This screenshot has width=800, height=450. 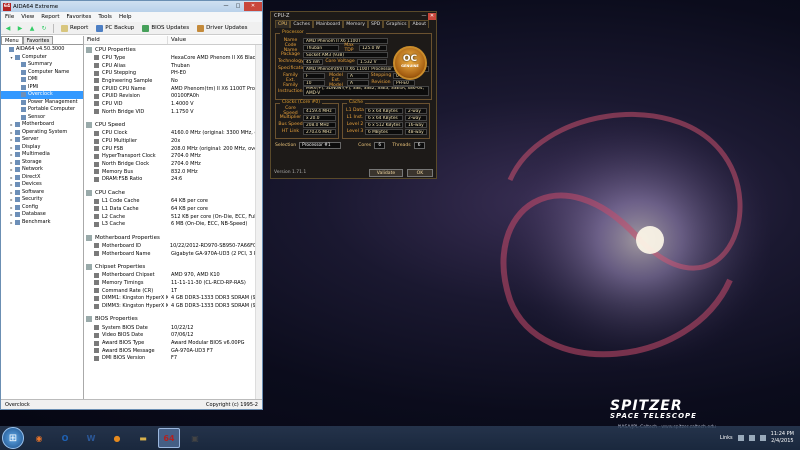 I want to click on property-row: Award BIOS Message GA-970A-UD3 F7, so click(x=174, y=351).